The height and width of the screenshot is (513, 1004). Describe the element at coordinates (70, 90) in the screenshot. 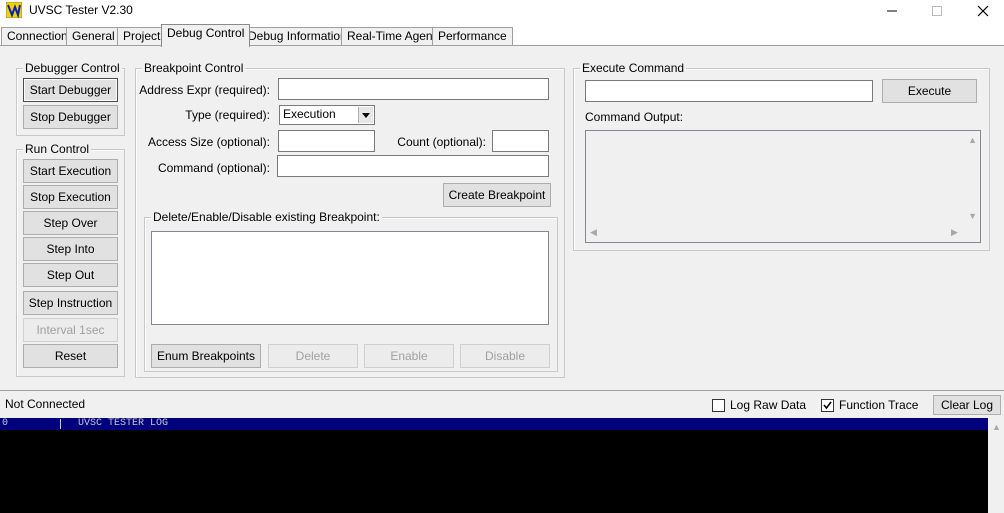

I see `start-debugger-button: Start Debugger` at that location.